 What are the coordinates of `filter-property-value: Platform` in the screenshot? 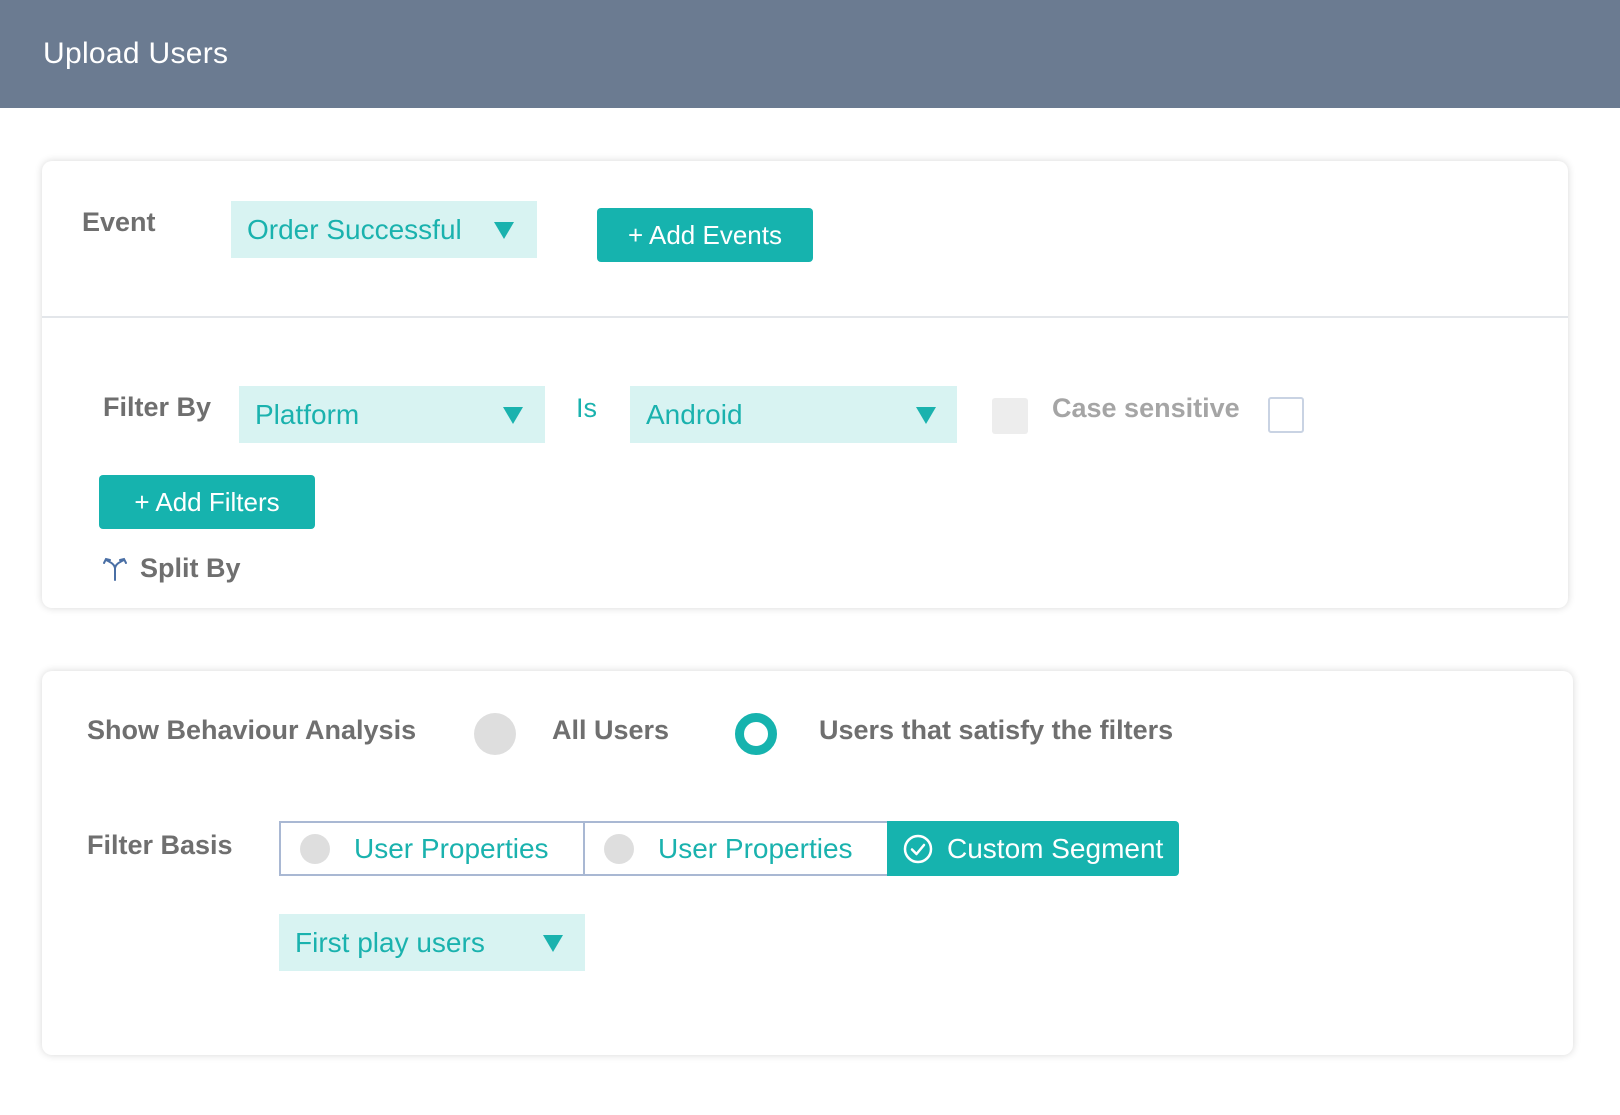 It's located at (307, 414).